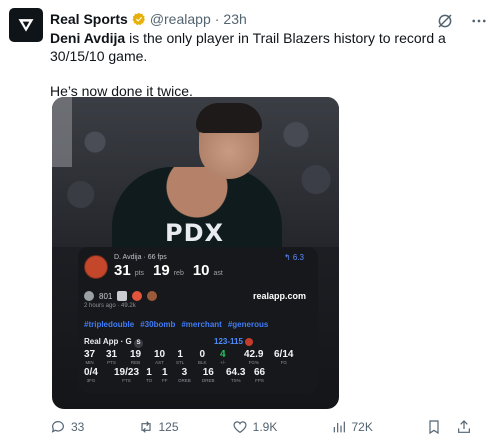 The width and height of the screenshot is (500, 440). I want to click on stat-cell: 4 +/-, so click(223, 357).